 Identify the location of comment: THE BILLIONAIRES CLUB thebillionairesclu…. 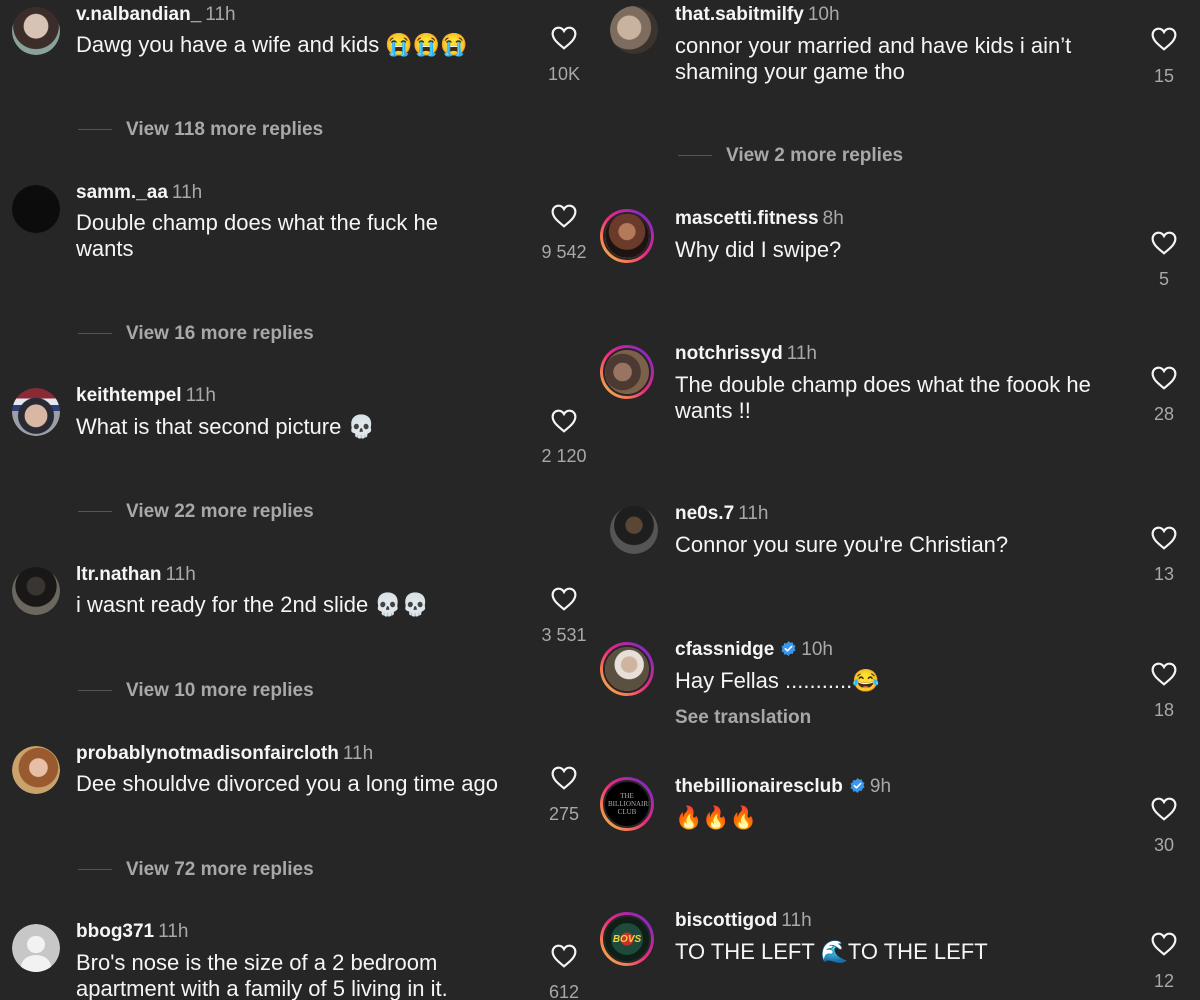
(900, 838).